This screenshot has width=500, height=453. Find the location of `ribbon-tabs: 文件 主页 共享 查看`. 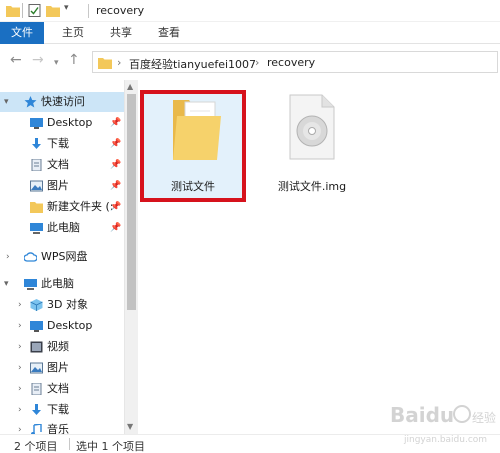

ribbon-tabs: 文件 主页 共享 查看 is located at coordinates (250, 33).